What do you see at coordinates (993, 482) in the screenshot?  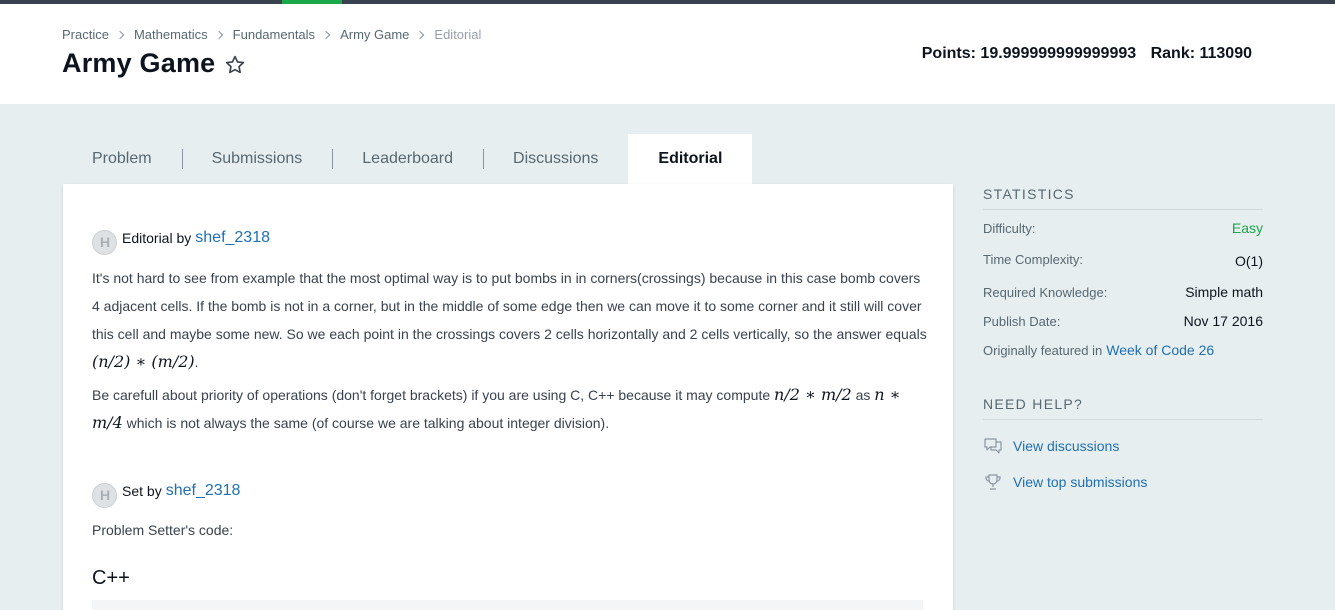 I see `trophy-icon` at bounding box center [993, 482].